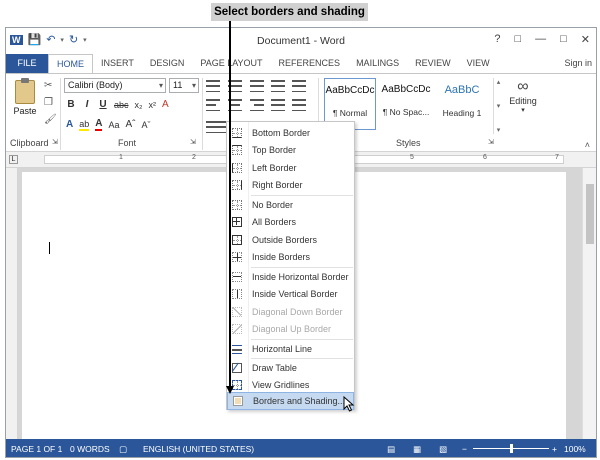 The image size is (600, 460). Describe the element at coordinates (433, 63) in the screenshot. I see `tab-review: REVIEW` at that location.